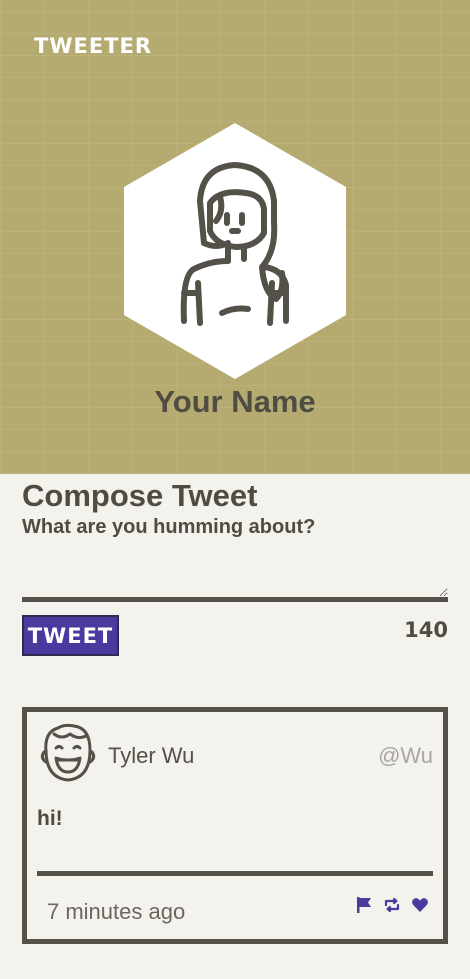 The image size is (470, 979). Describe the element at coordinates (235, 251) in the screenshot. I see `woman-avatar-icon` at that location.